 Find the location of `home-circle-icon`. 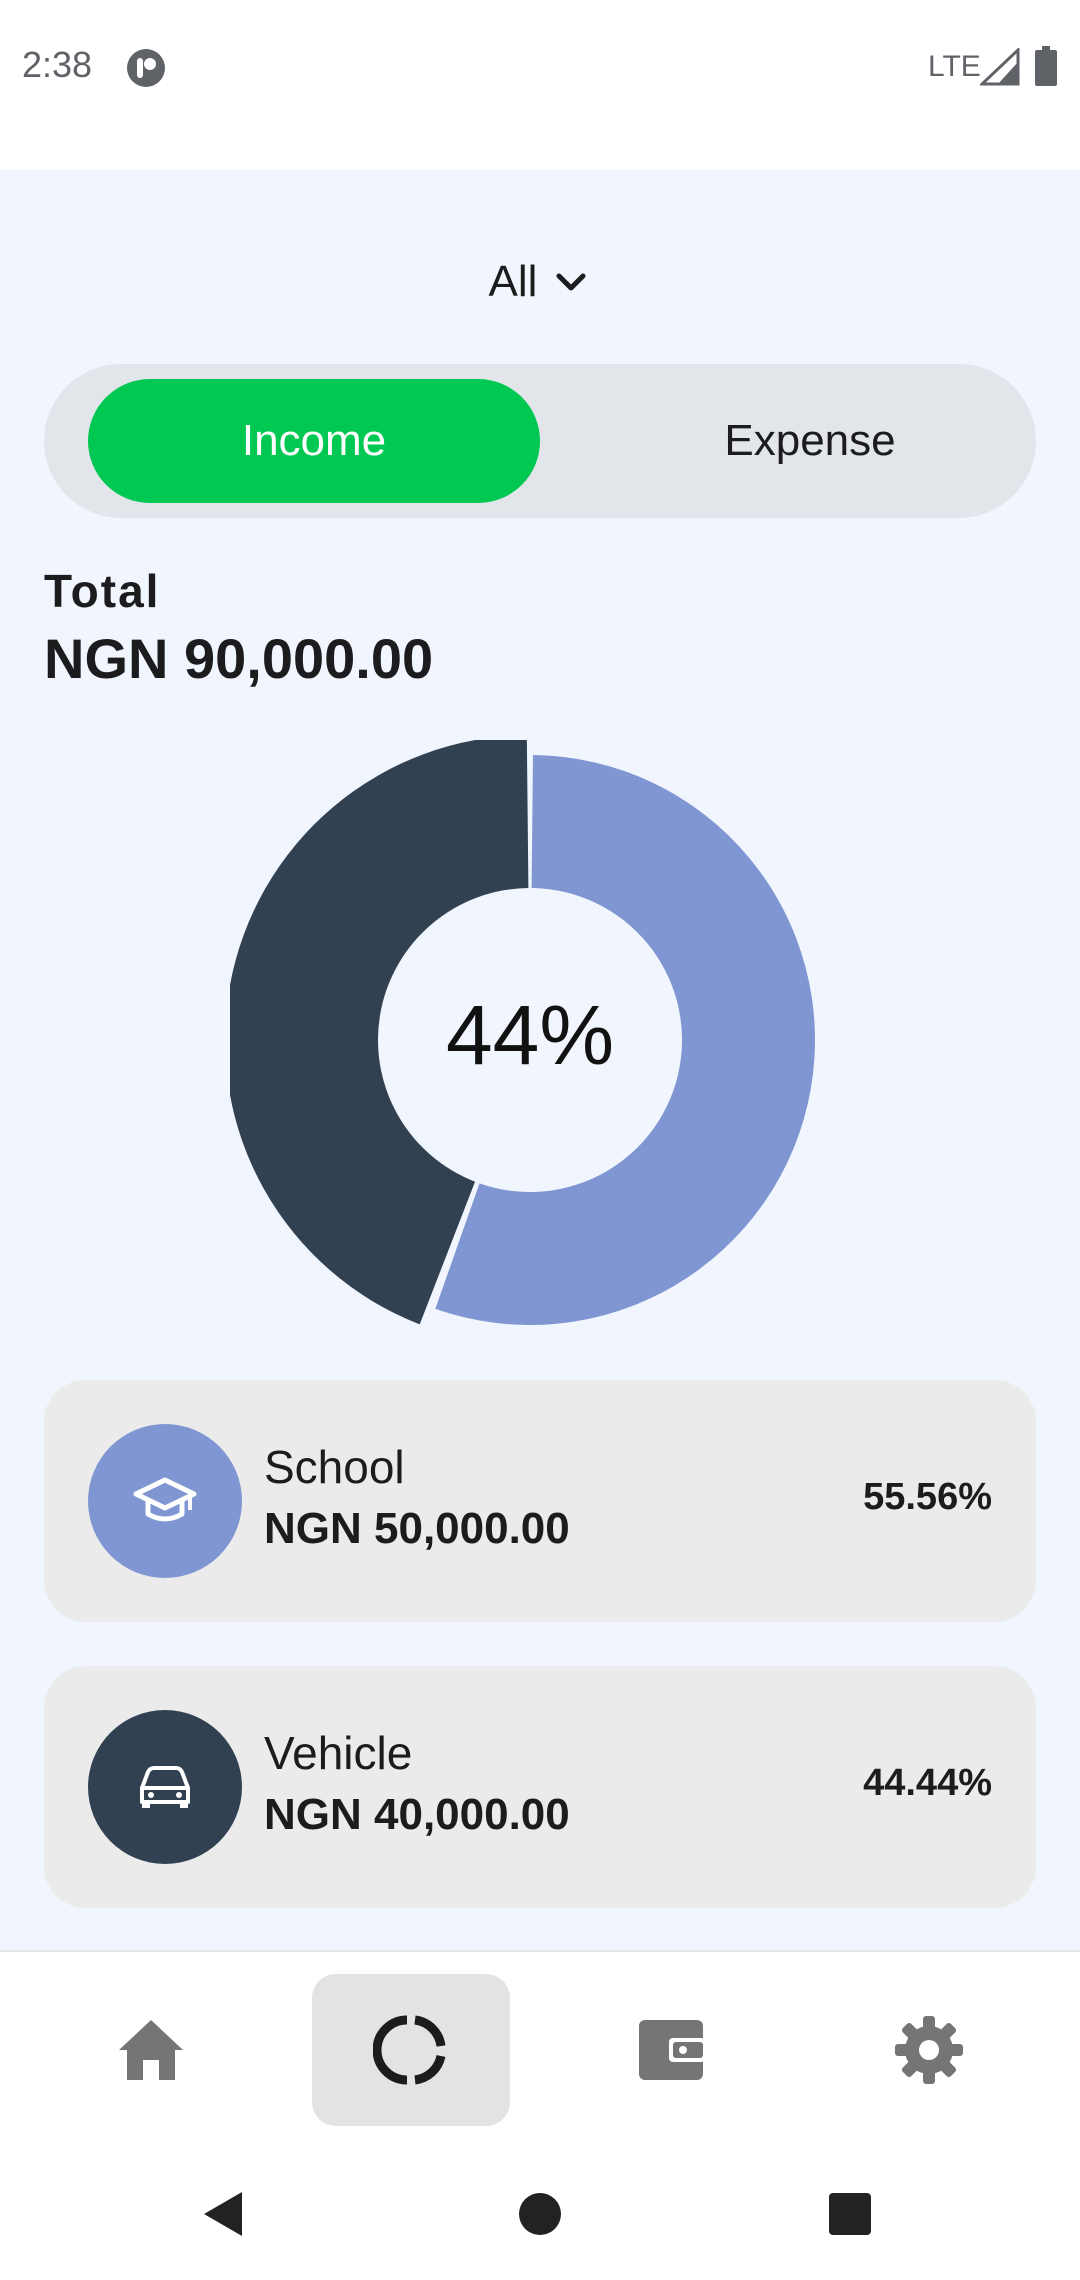

home-circle-icon is located at coordinates (540, 2214).